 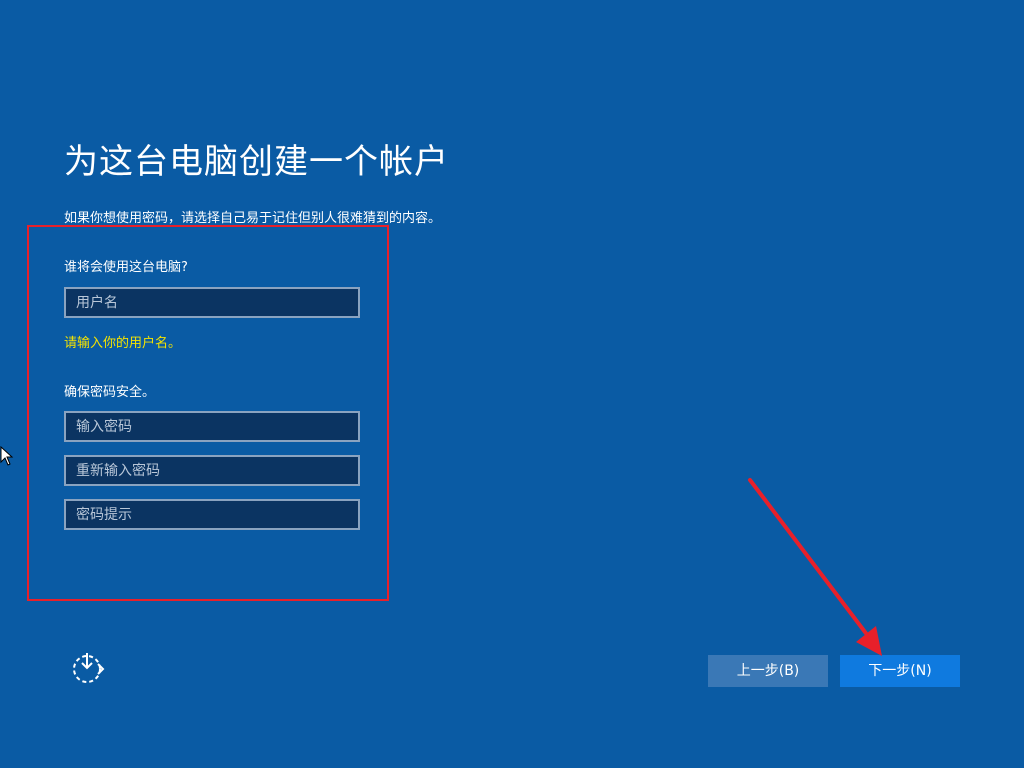 I want to click on who-label: 谁将会使用这台电脑?, so click(x=126, y=267).